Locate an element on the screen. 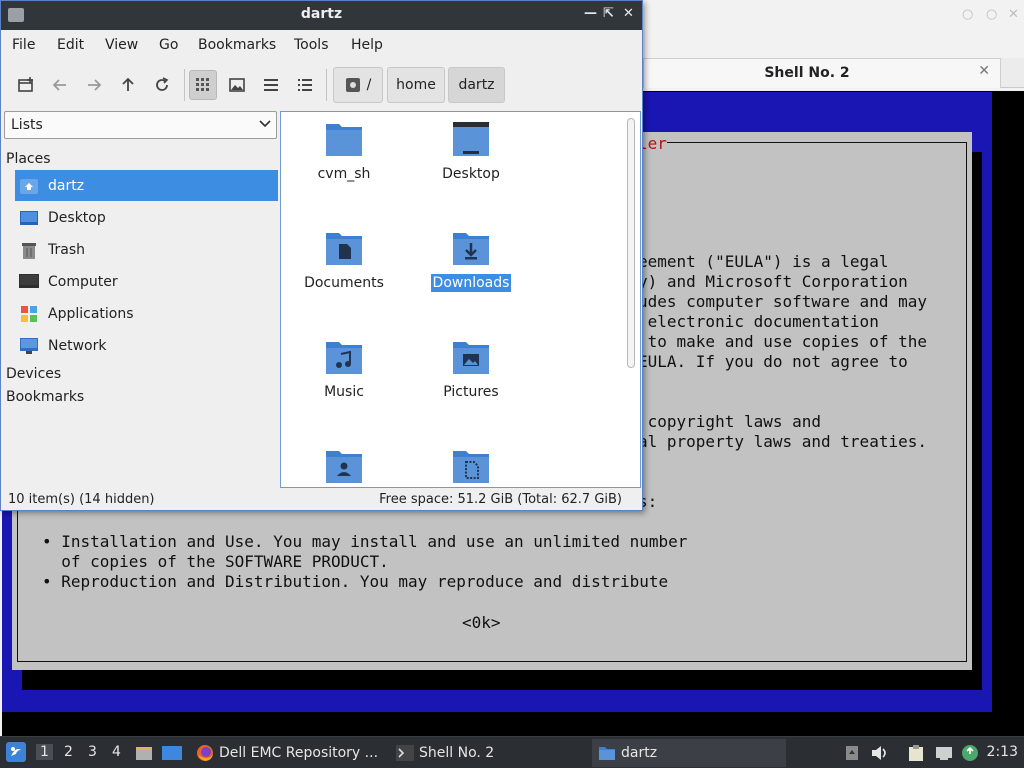 The height and width of the screenshot is (768, 1024). file-manager-titlebar: dartz — ⇱ ✕ is located at coordinates (321, 15).